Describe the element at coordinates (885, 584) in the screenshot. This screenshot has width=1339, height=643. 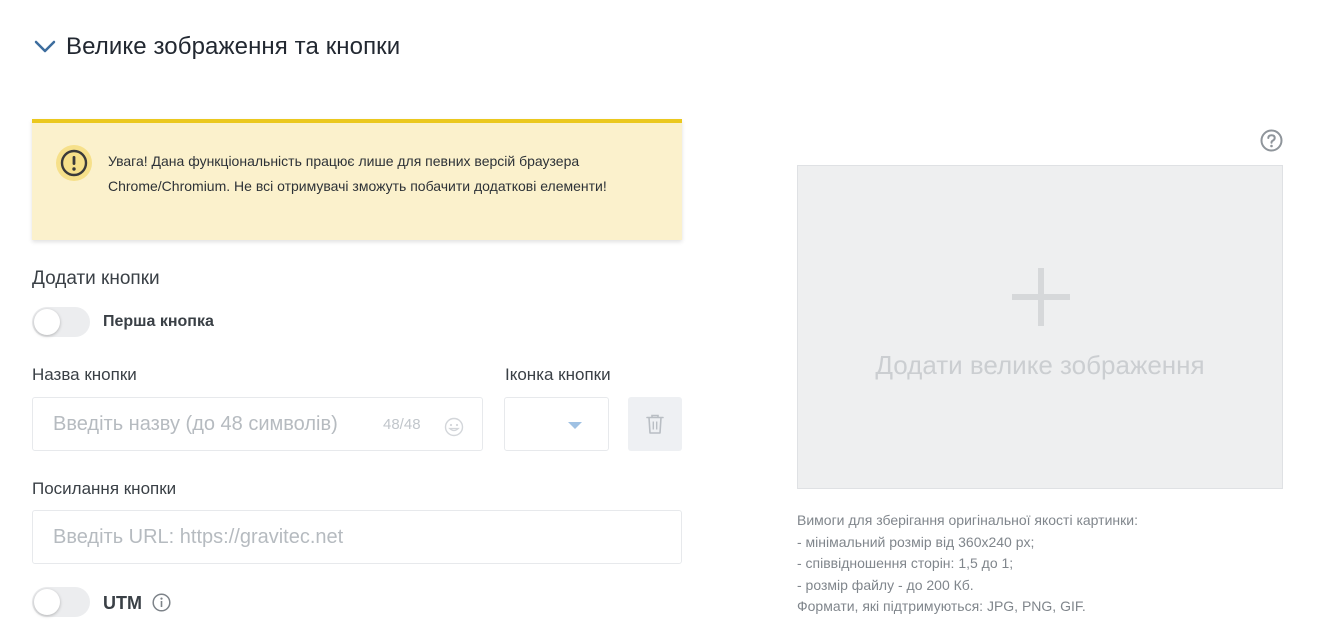
I see `requirement-line: - розмір файлу - до 200 Кб.` at that location.